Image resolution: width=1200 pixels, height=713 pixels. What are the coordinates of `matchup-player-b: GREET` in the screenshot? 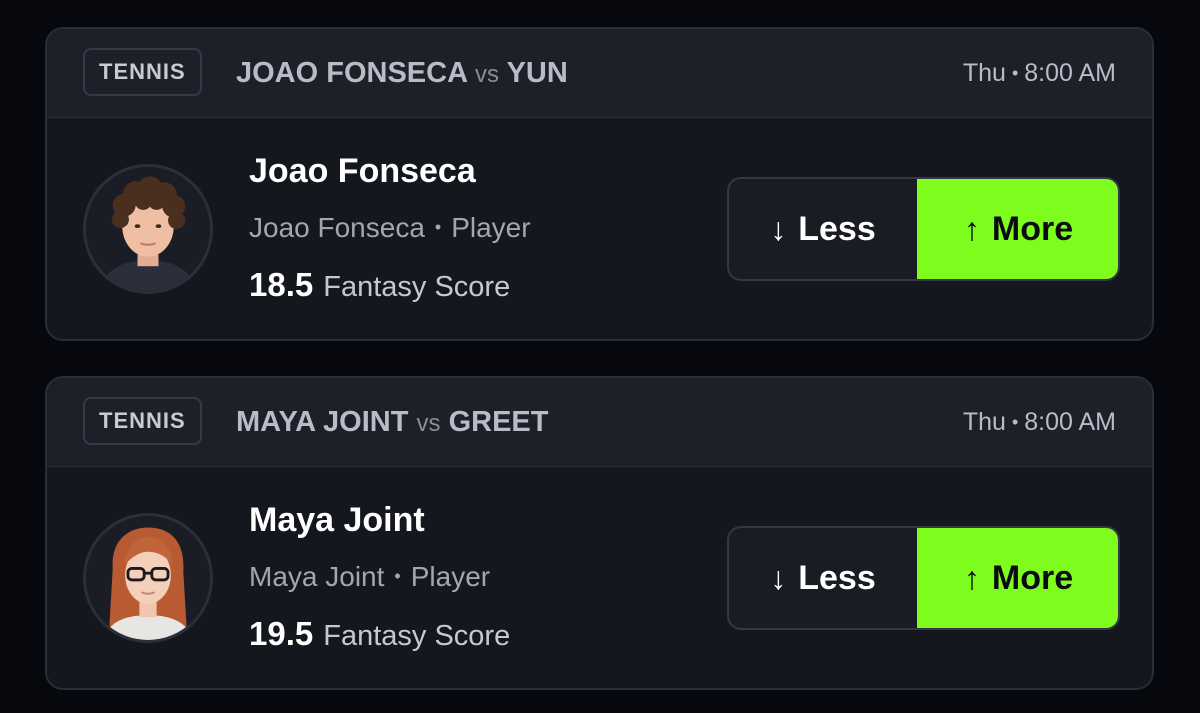 It's located at (498, 422).